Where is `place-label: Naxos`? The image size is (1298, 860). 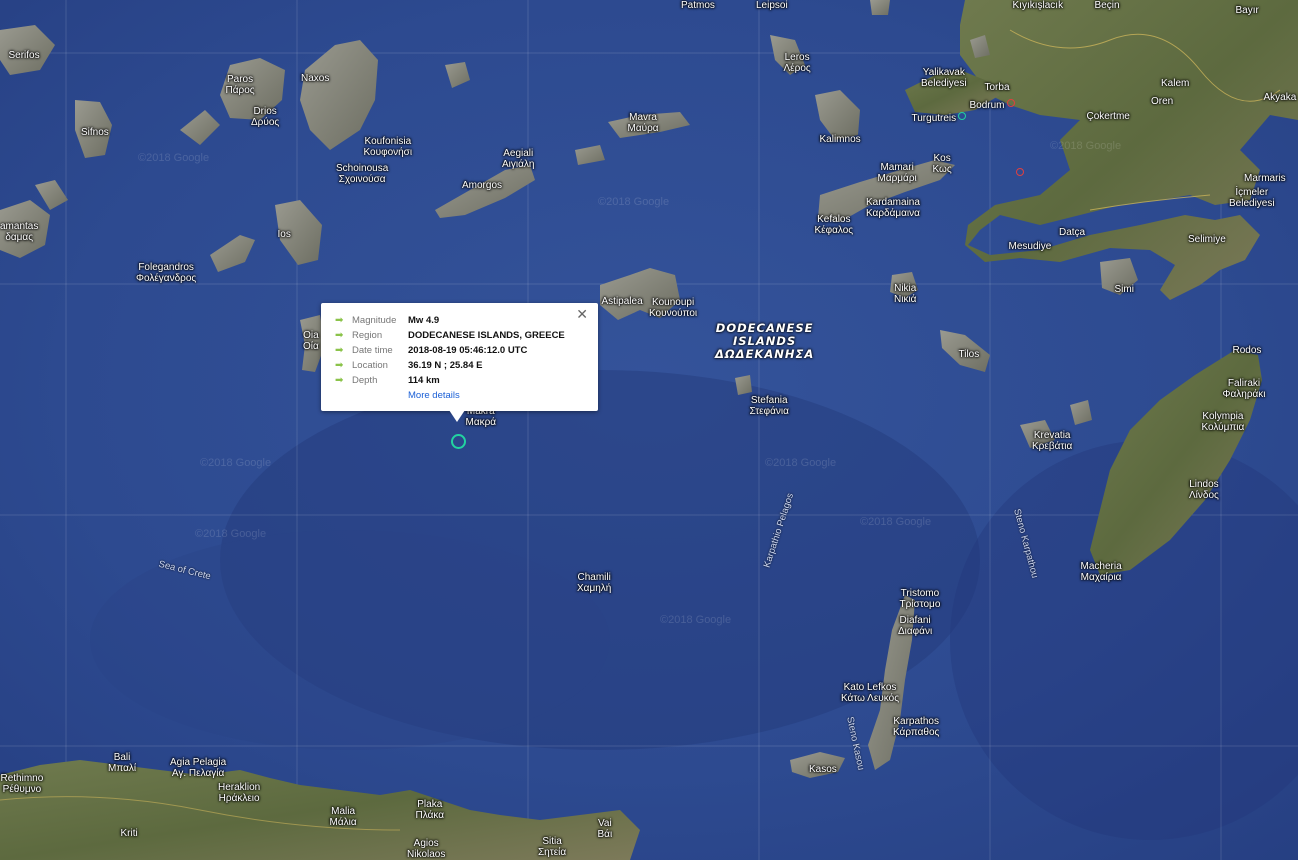
place-label: Naxos is located at coordinates (315, 78).